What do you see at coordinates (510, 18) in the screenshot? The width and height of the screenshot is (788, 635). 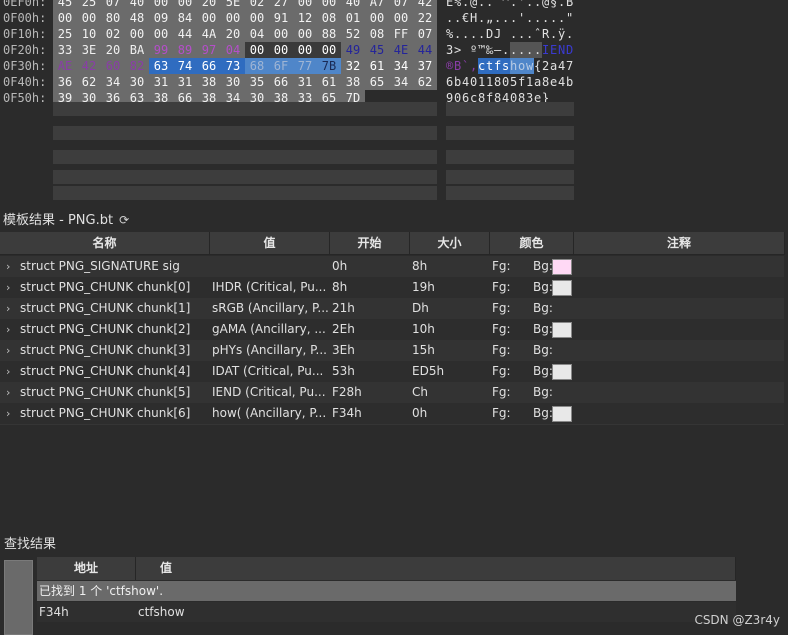 I see `hex-ascii: ..€H.„...'....."` at bounding box center [510, 18].